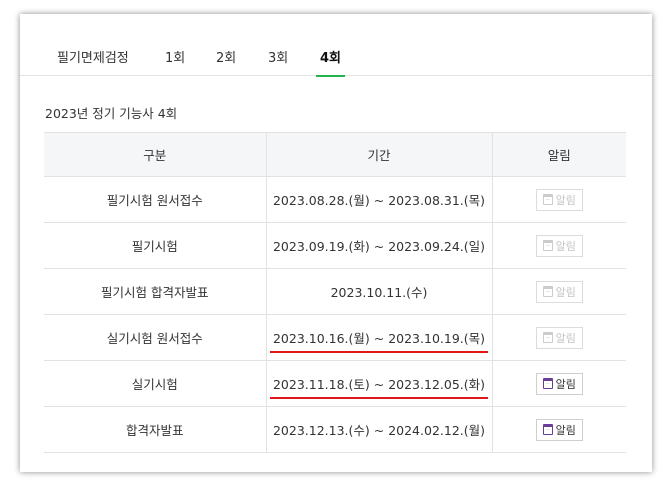 The image size is (672, 488). I want to click on tab-written-exempt: 필기면제검정, so click(93, 59).